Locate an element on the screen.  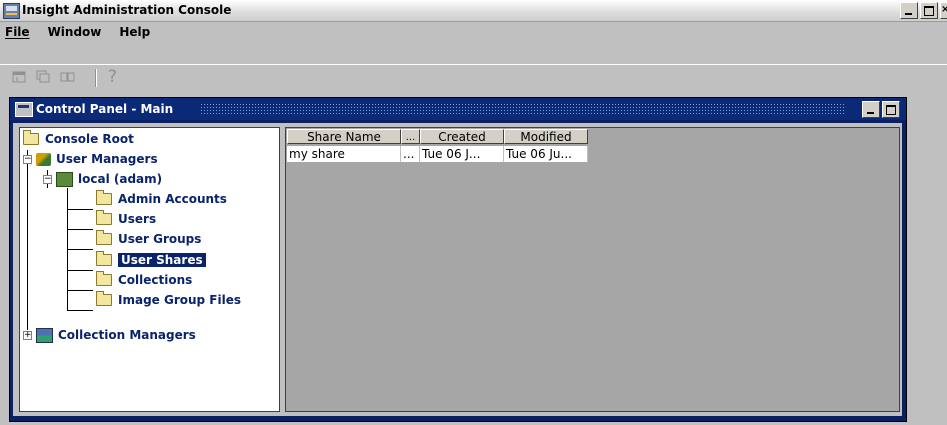
server-icon is located at coordinates (64, 179).